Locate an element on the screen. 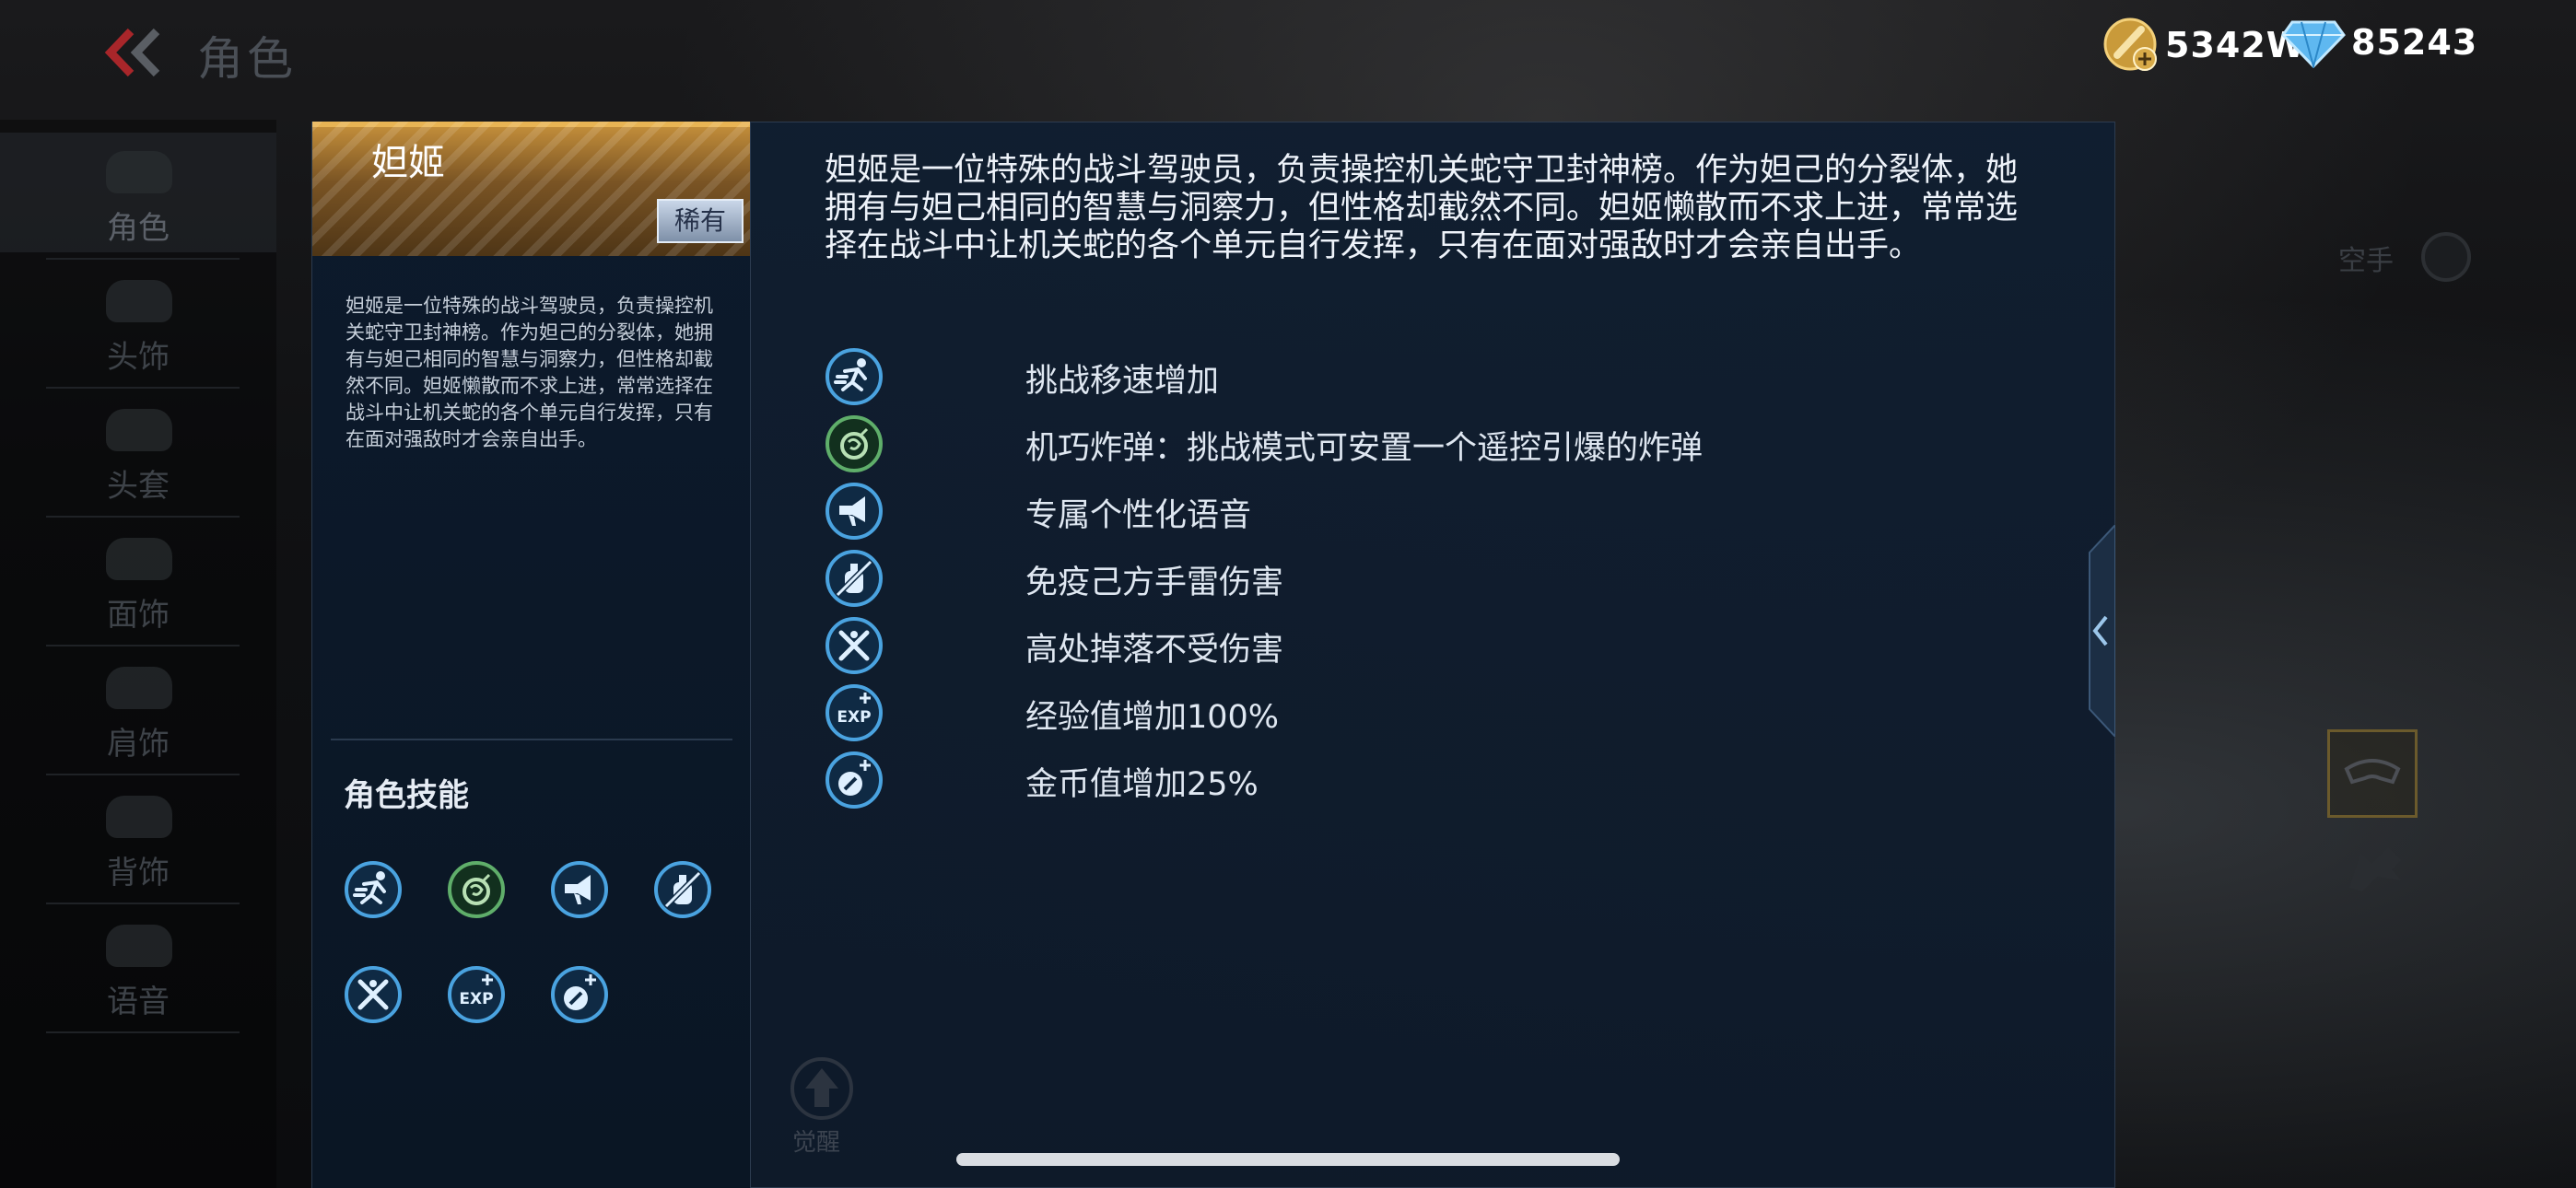  skill-row: 挑战移速增加 is located at coordinates (1377, 377).